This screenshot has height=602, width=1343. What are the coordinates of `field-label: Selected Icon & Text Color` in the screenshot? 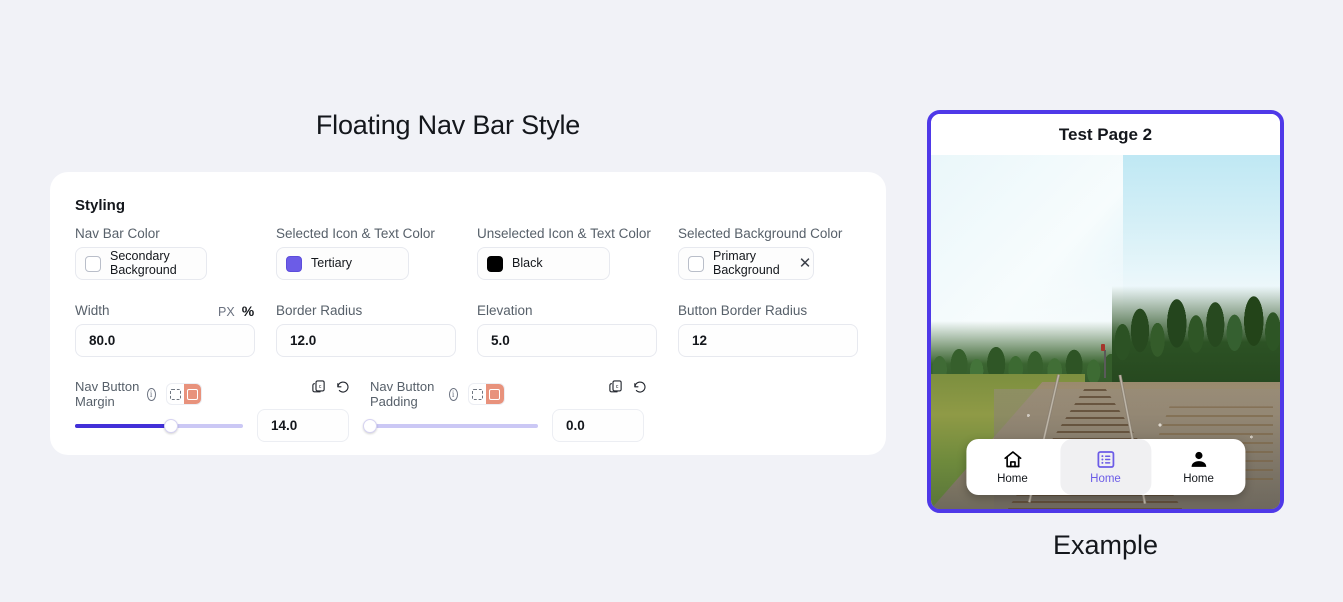 It's located at (355, 233).